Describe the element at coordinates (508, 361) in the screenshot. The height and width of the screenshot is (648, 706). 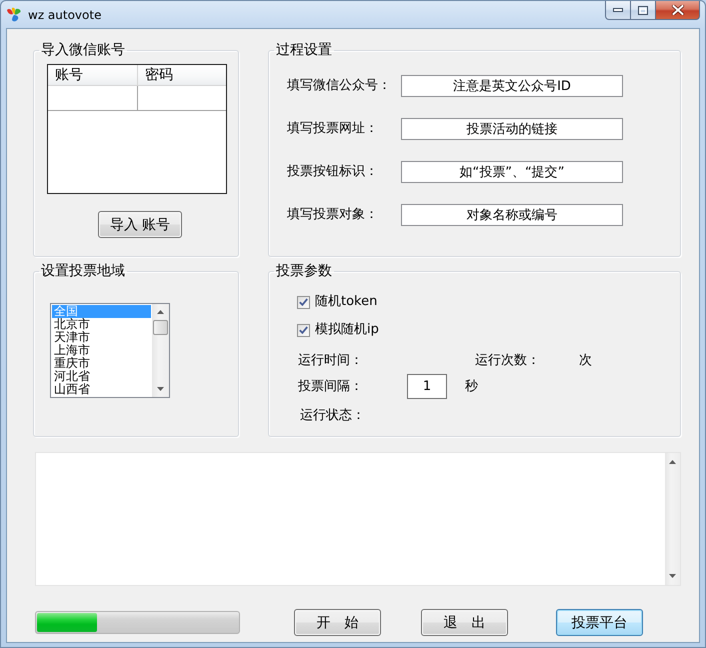
I see `run-count-label: 运行次数：` at that location.